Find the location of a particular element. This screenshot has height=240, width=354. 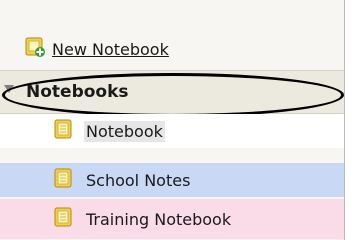

notebook-label: Notebook is located at coordinates (124, 131).